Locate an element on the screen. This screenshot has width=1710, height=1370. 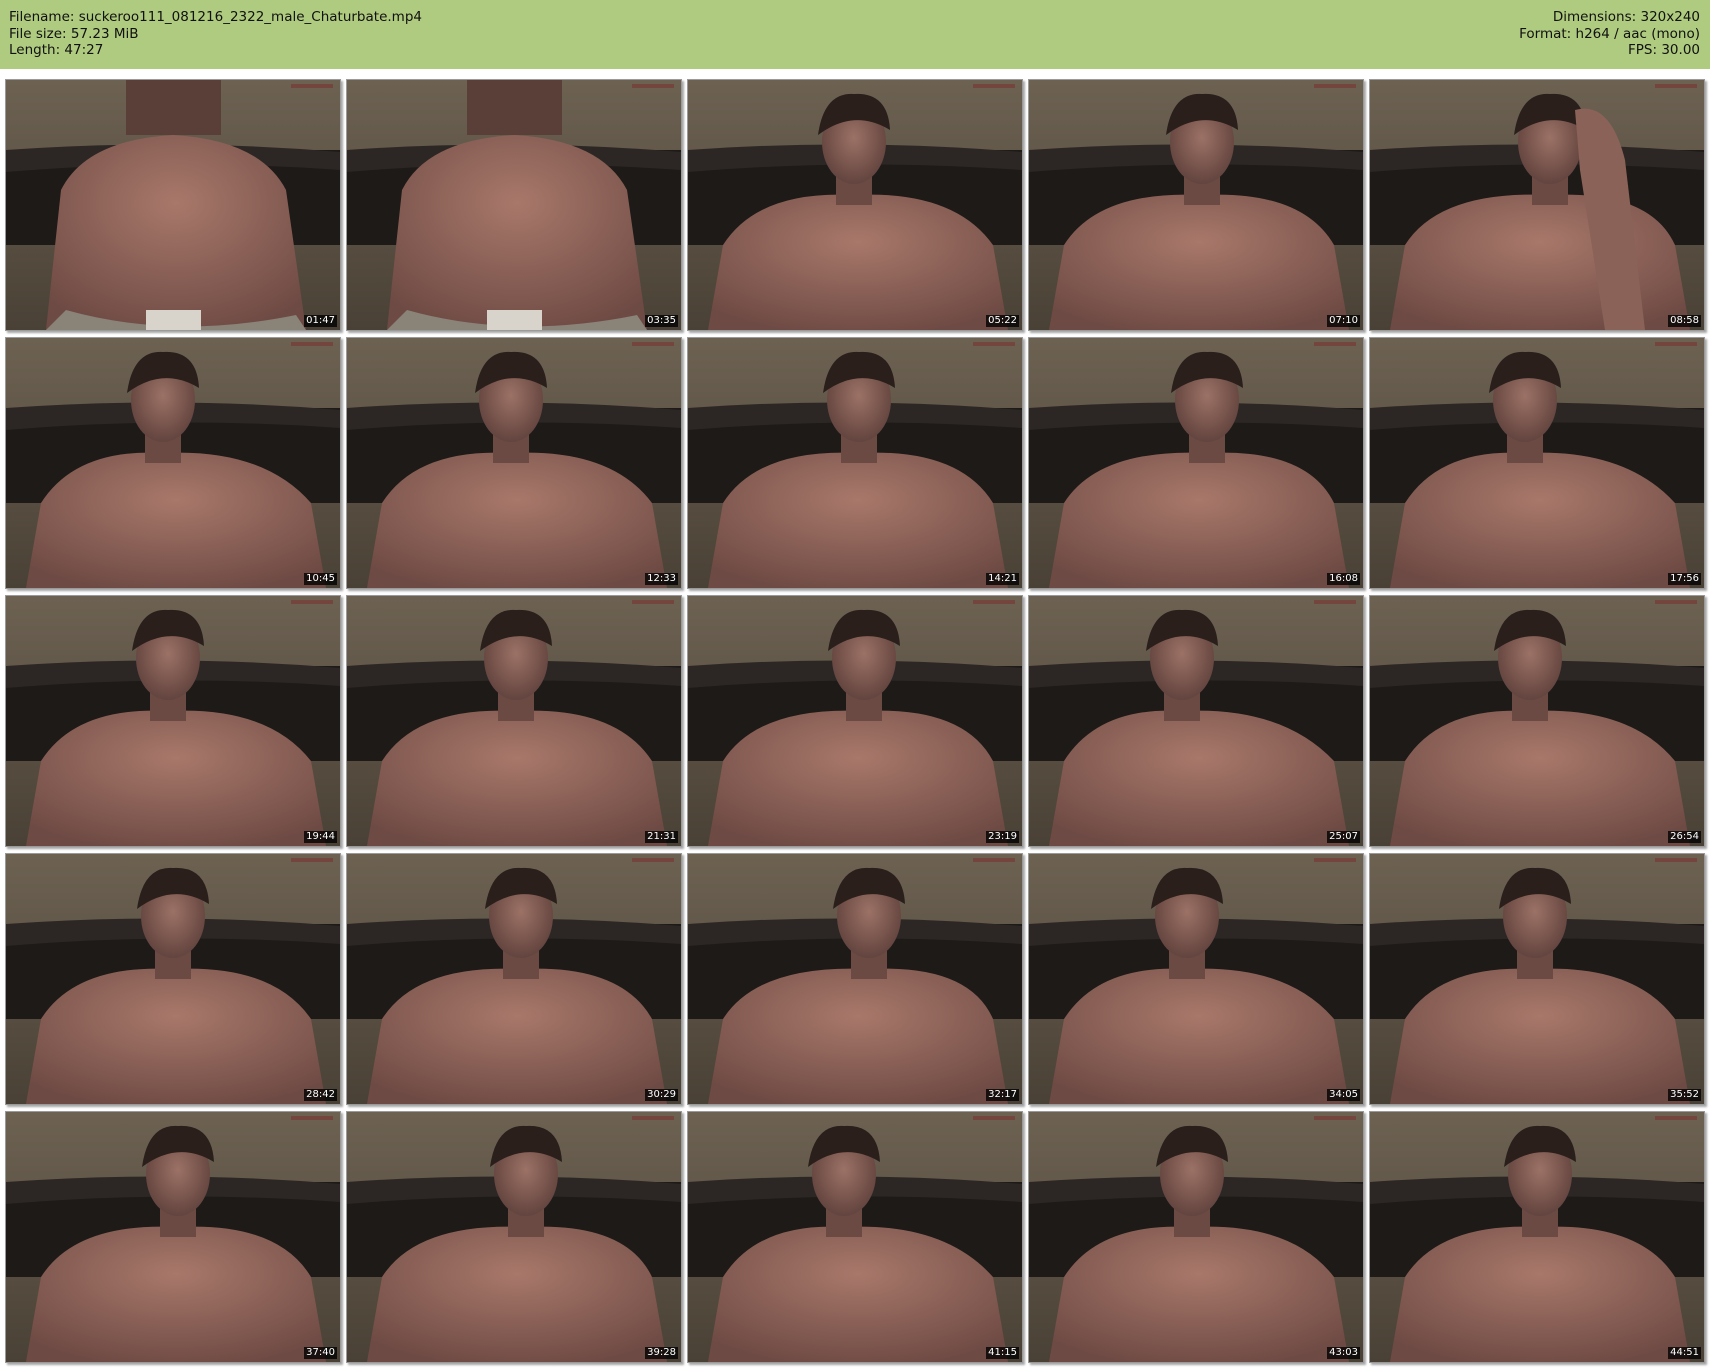
frame-timestamp: 03:35 is located at coordinates (661, 321).